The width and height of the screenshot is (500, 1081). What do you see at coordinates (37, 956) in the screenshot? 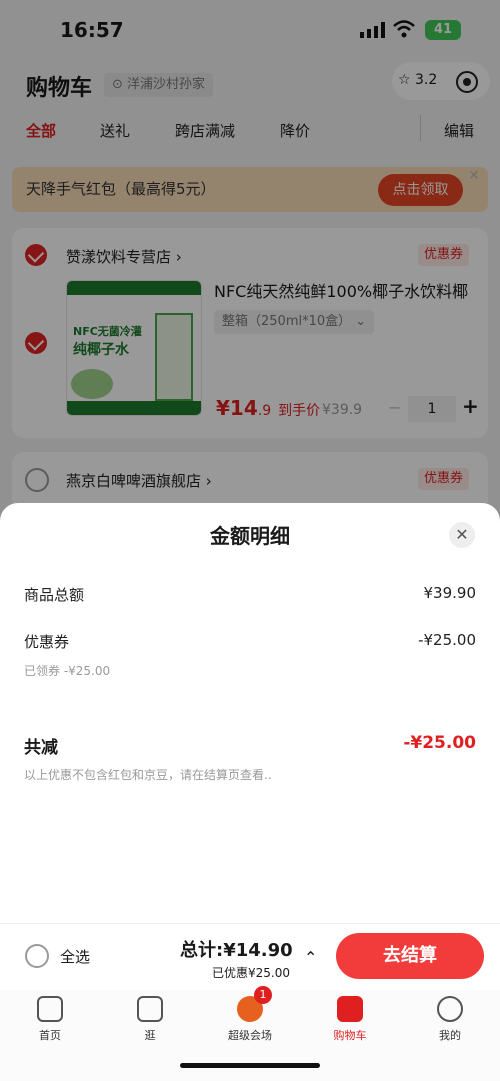
I see `select-all-checkbox` at bounding box center [37, 956].